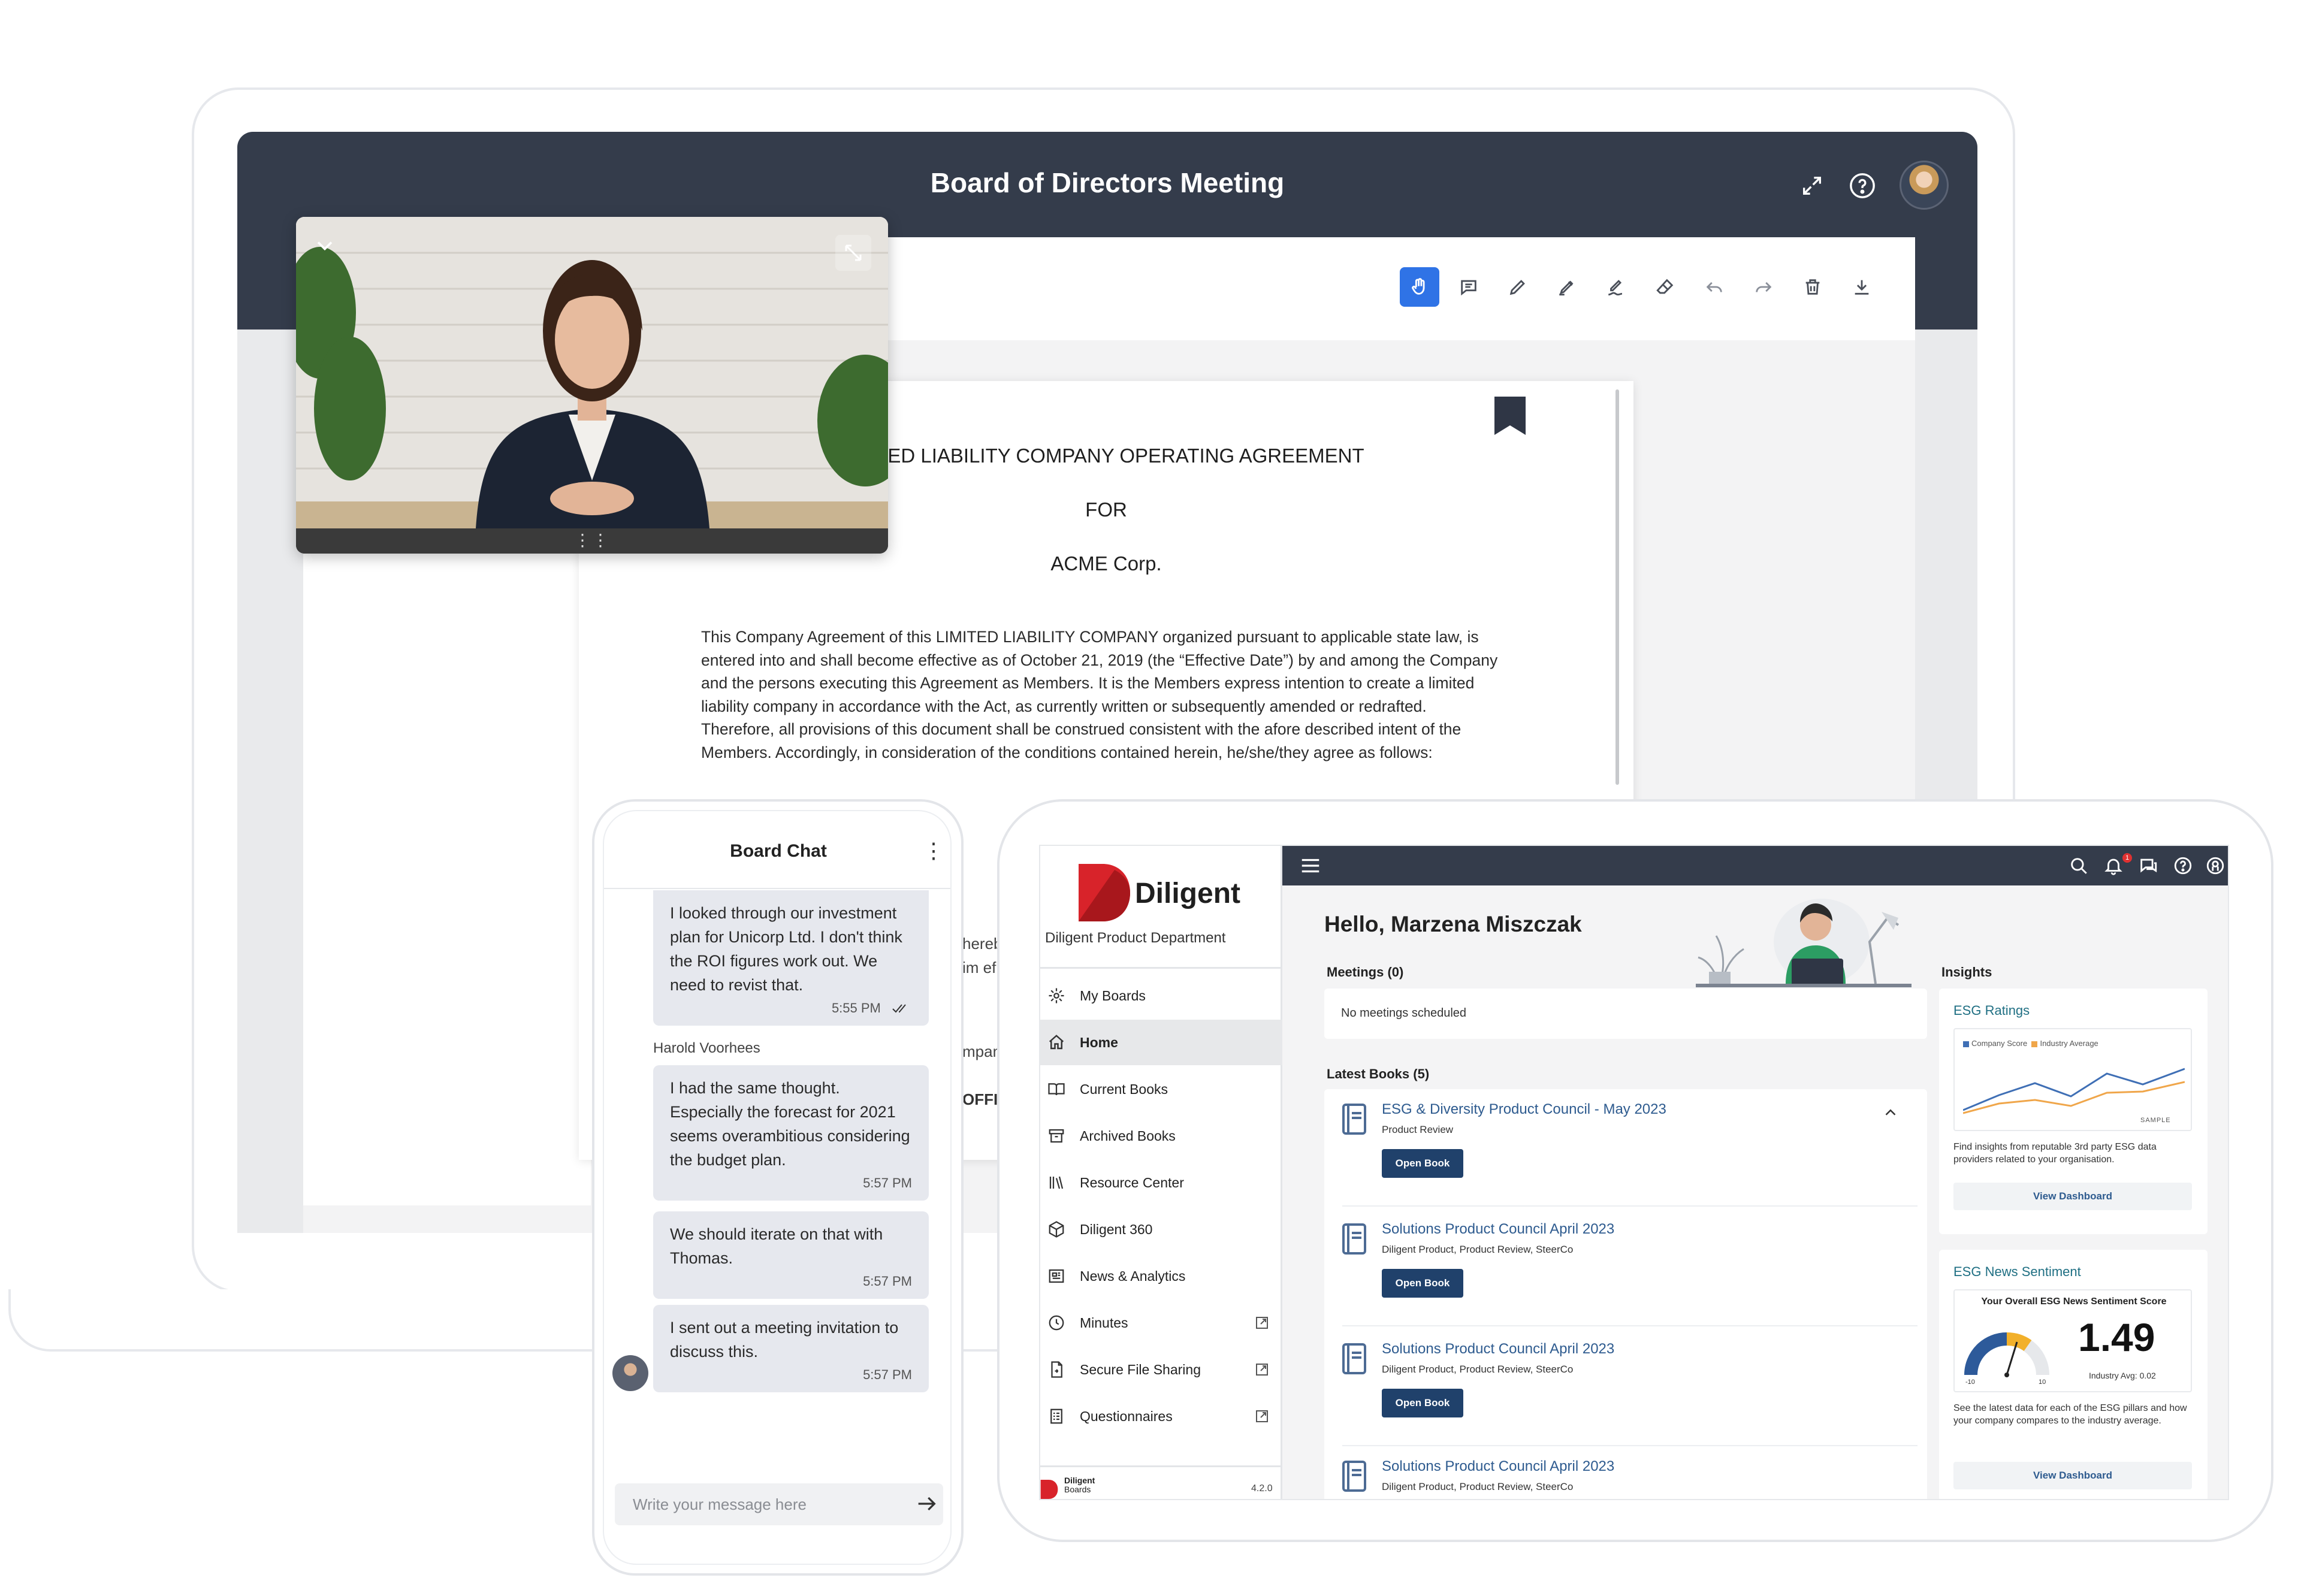  What do you see at coordinates (2216, 866) in the screenshot?
I see `user-profile-icon` at bounding box center [2216, 866].